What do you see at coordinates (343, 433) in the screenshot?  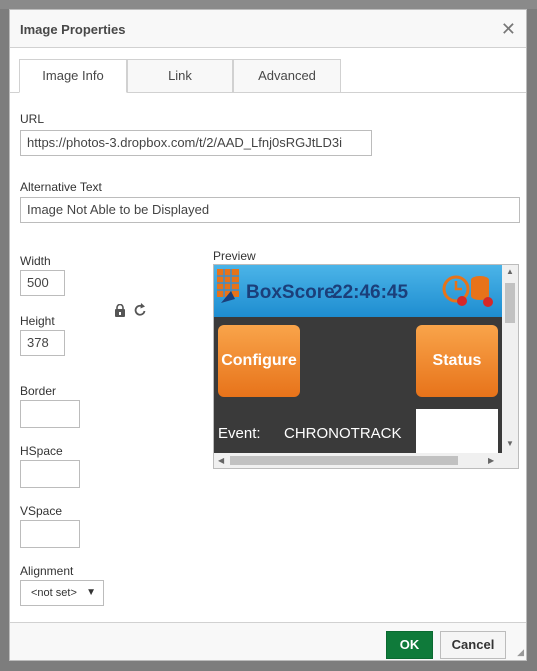 I see `preview-event-value: CHRONOTRACK` at bounding box center [343, 433].